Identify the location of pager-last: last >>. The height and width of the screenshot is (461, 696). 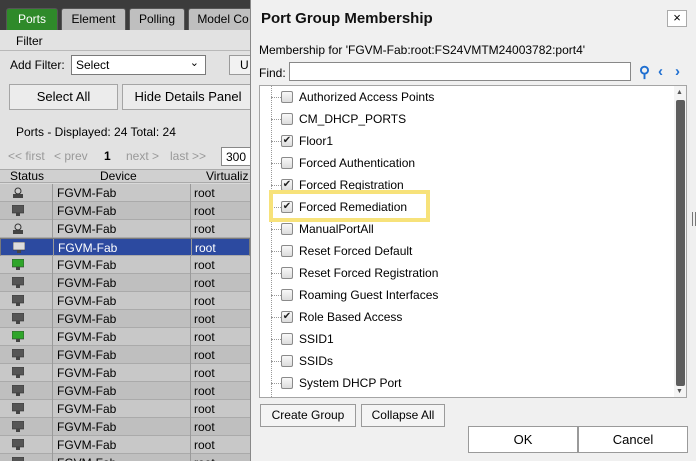
(188, 156).